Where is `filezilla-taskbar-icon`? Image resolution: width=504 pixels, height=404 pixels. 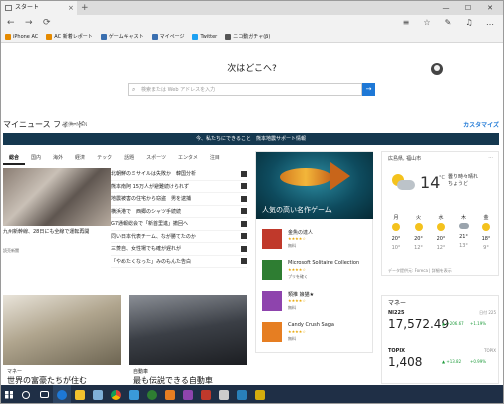
filezilla-taskbar-icon is located at coordinates (206, 394).